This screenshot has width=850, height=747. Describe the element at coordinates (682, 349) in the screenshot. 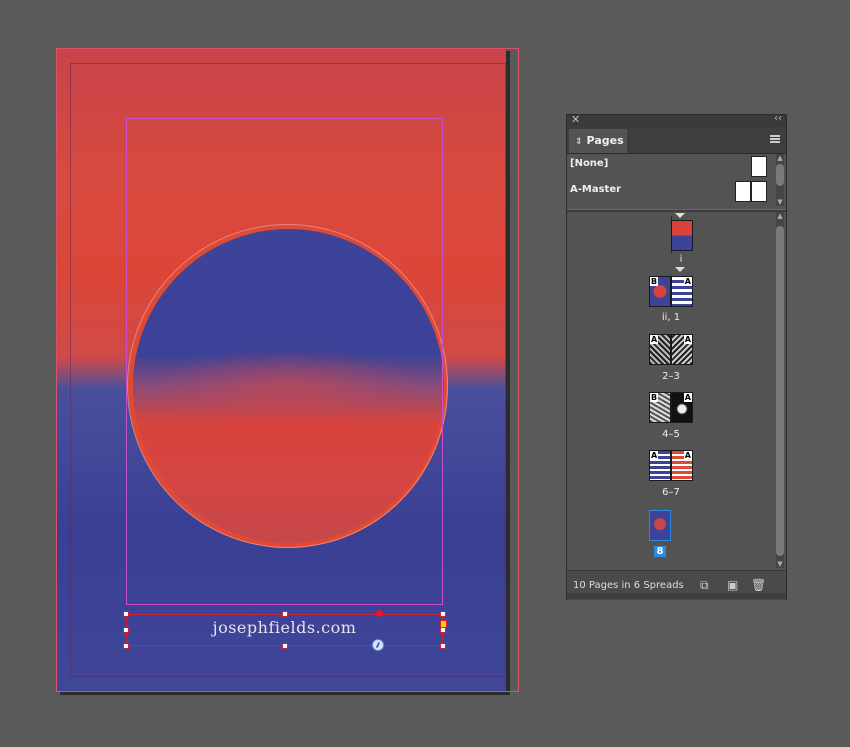

I see `page-thumb-3: A` at that location.